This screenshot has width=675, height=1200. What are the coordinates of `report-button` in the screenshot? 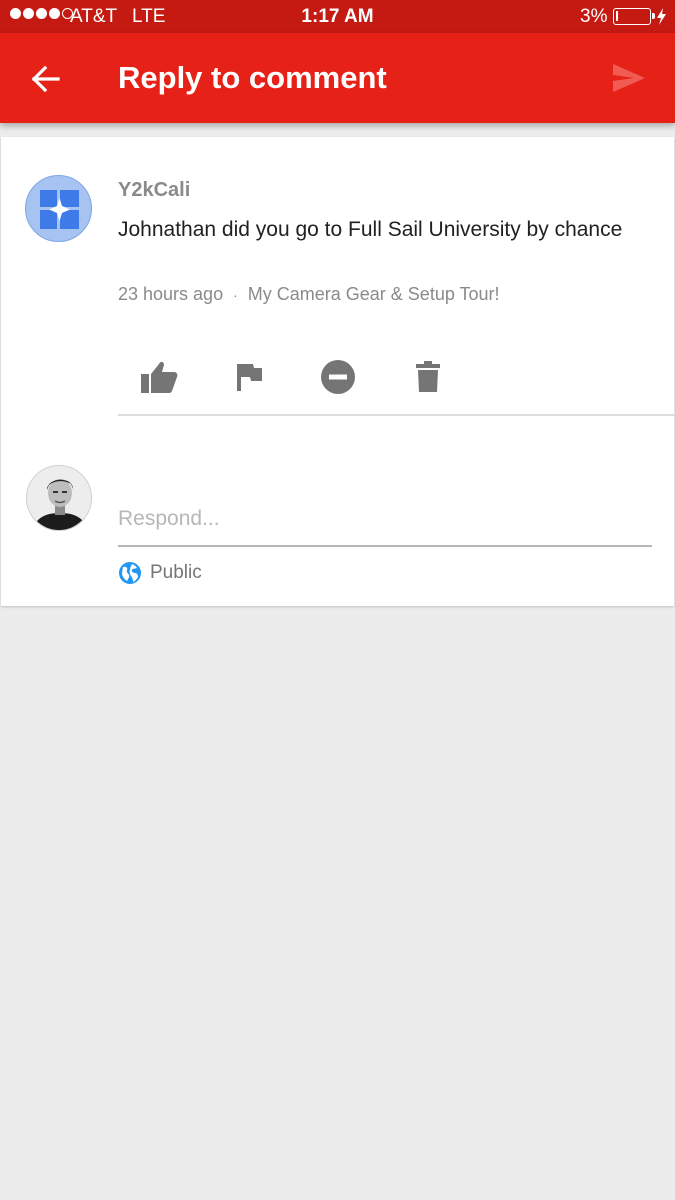 It's located at (249, 377).